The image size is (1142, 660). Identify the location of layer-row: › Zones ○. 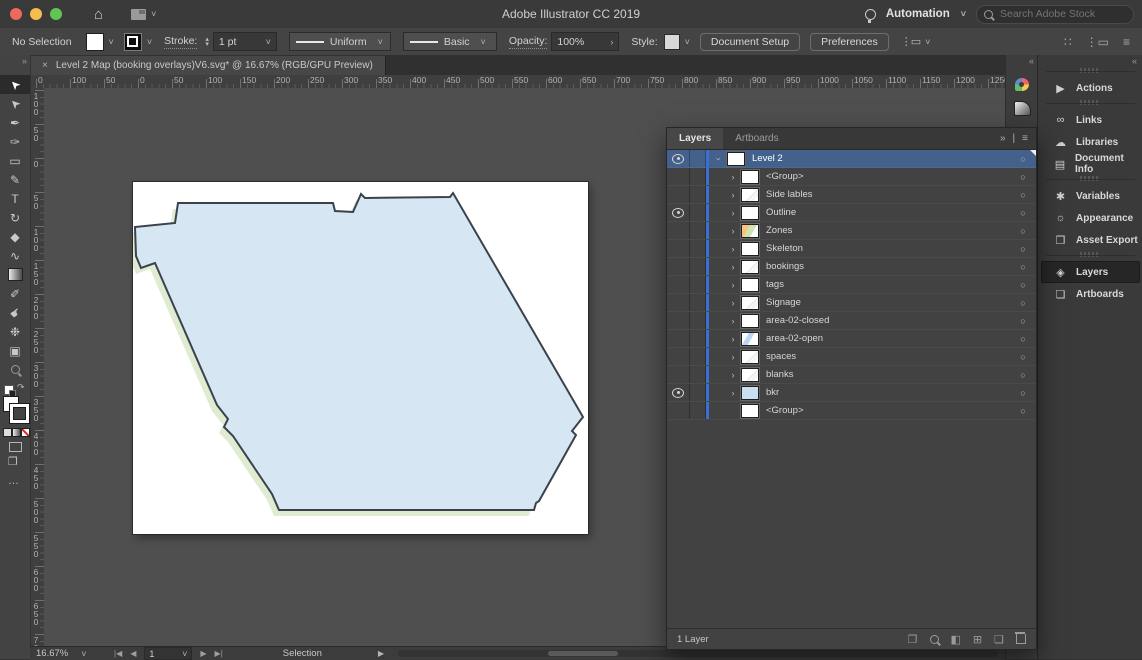
(851, 231).